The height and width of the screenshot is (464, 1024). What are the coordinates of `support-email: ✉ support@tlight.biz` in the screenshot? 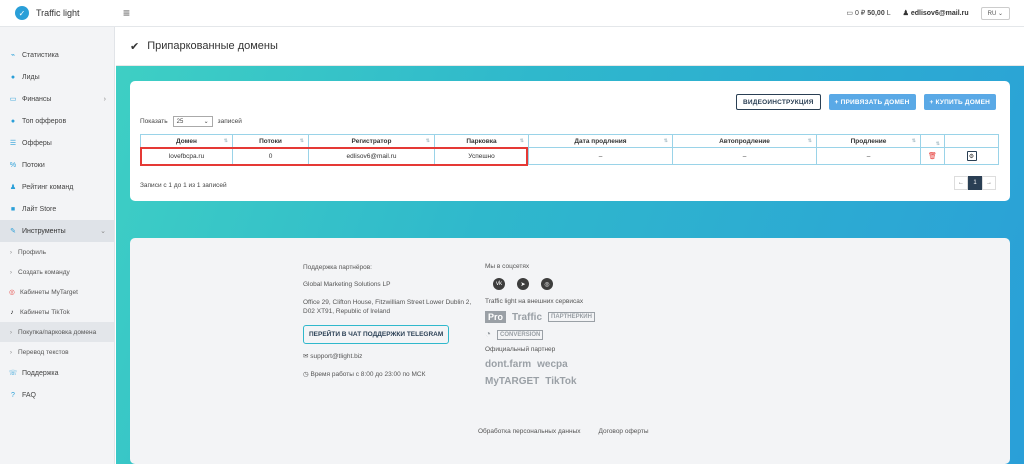 It's located at (388, 356).